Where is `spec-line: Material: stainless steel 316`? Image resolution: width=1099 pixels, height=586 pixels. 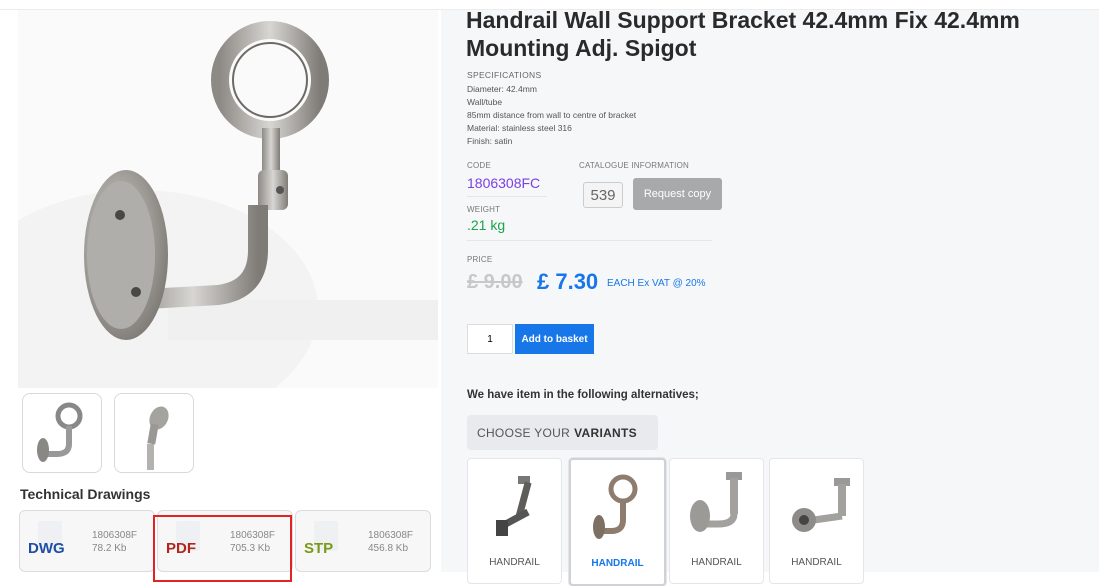 spec-line: Material: stainless steel 316 is located at coordinates (519, 128).